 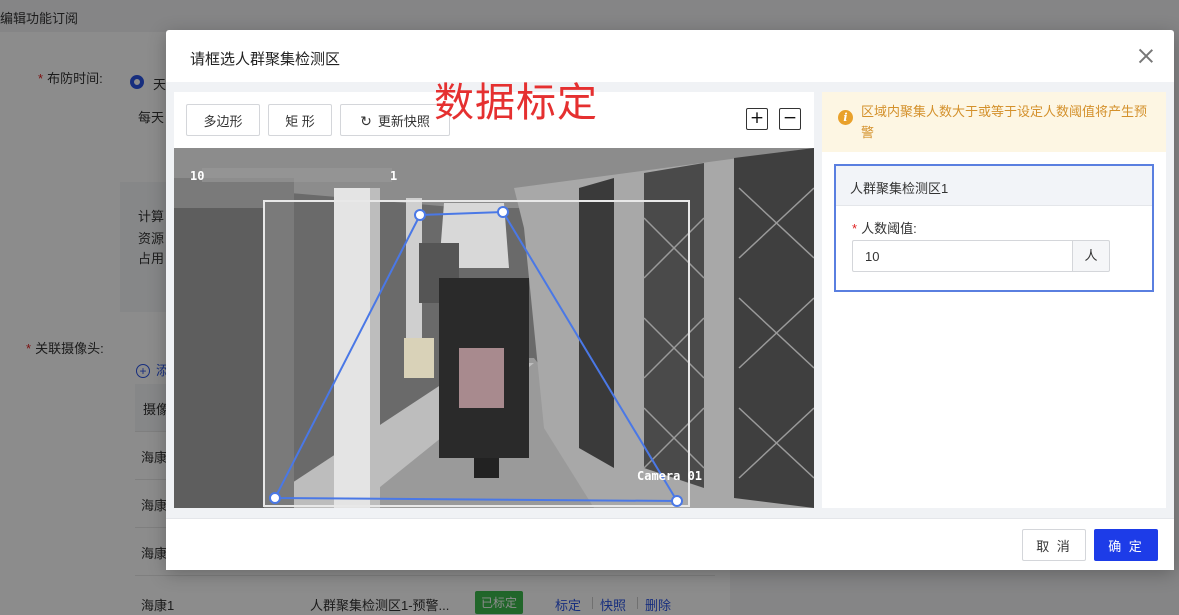 What do you see at coordinates (669, 476) in the screenshot?
I see `camera-overlay-label: Camera 01` at bounding box center [669, 476].